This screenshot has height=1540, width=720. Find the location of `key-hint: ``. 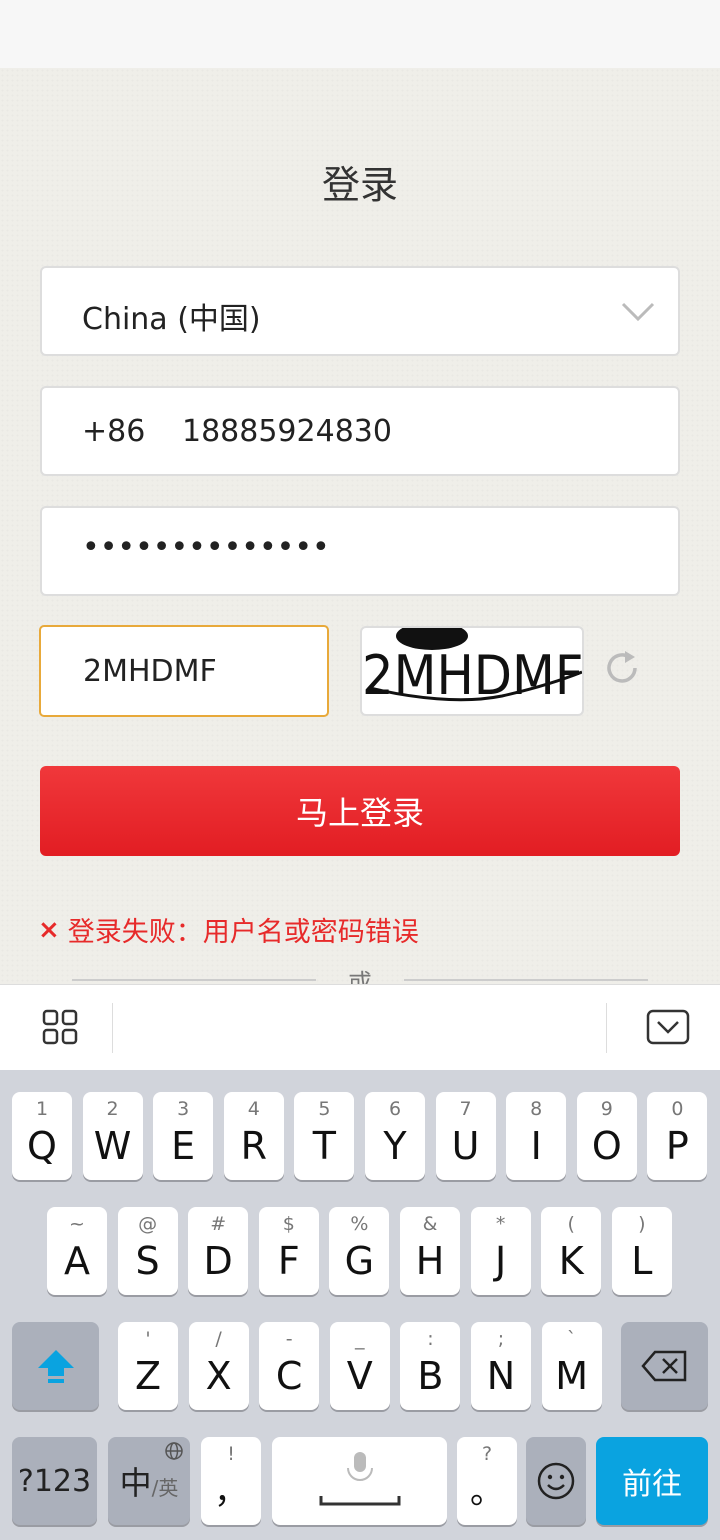

key-hint: ` is located at coordinates (571, 1339).